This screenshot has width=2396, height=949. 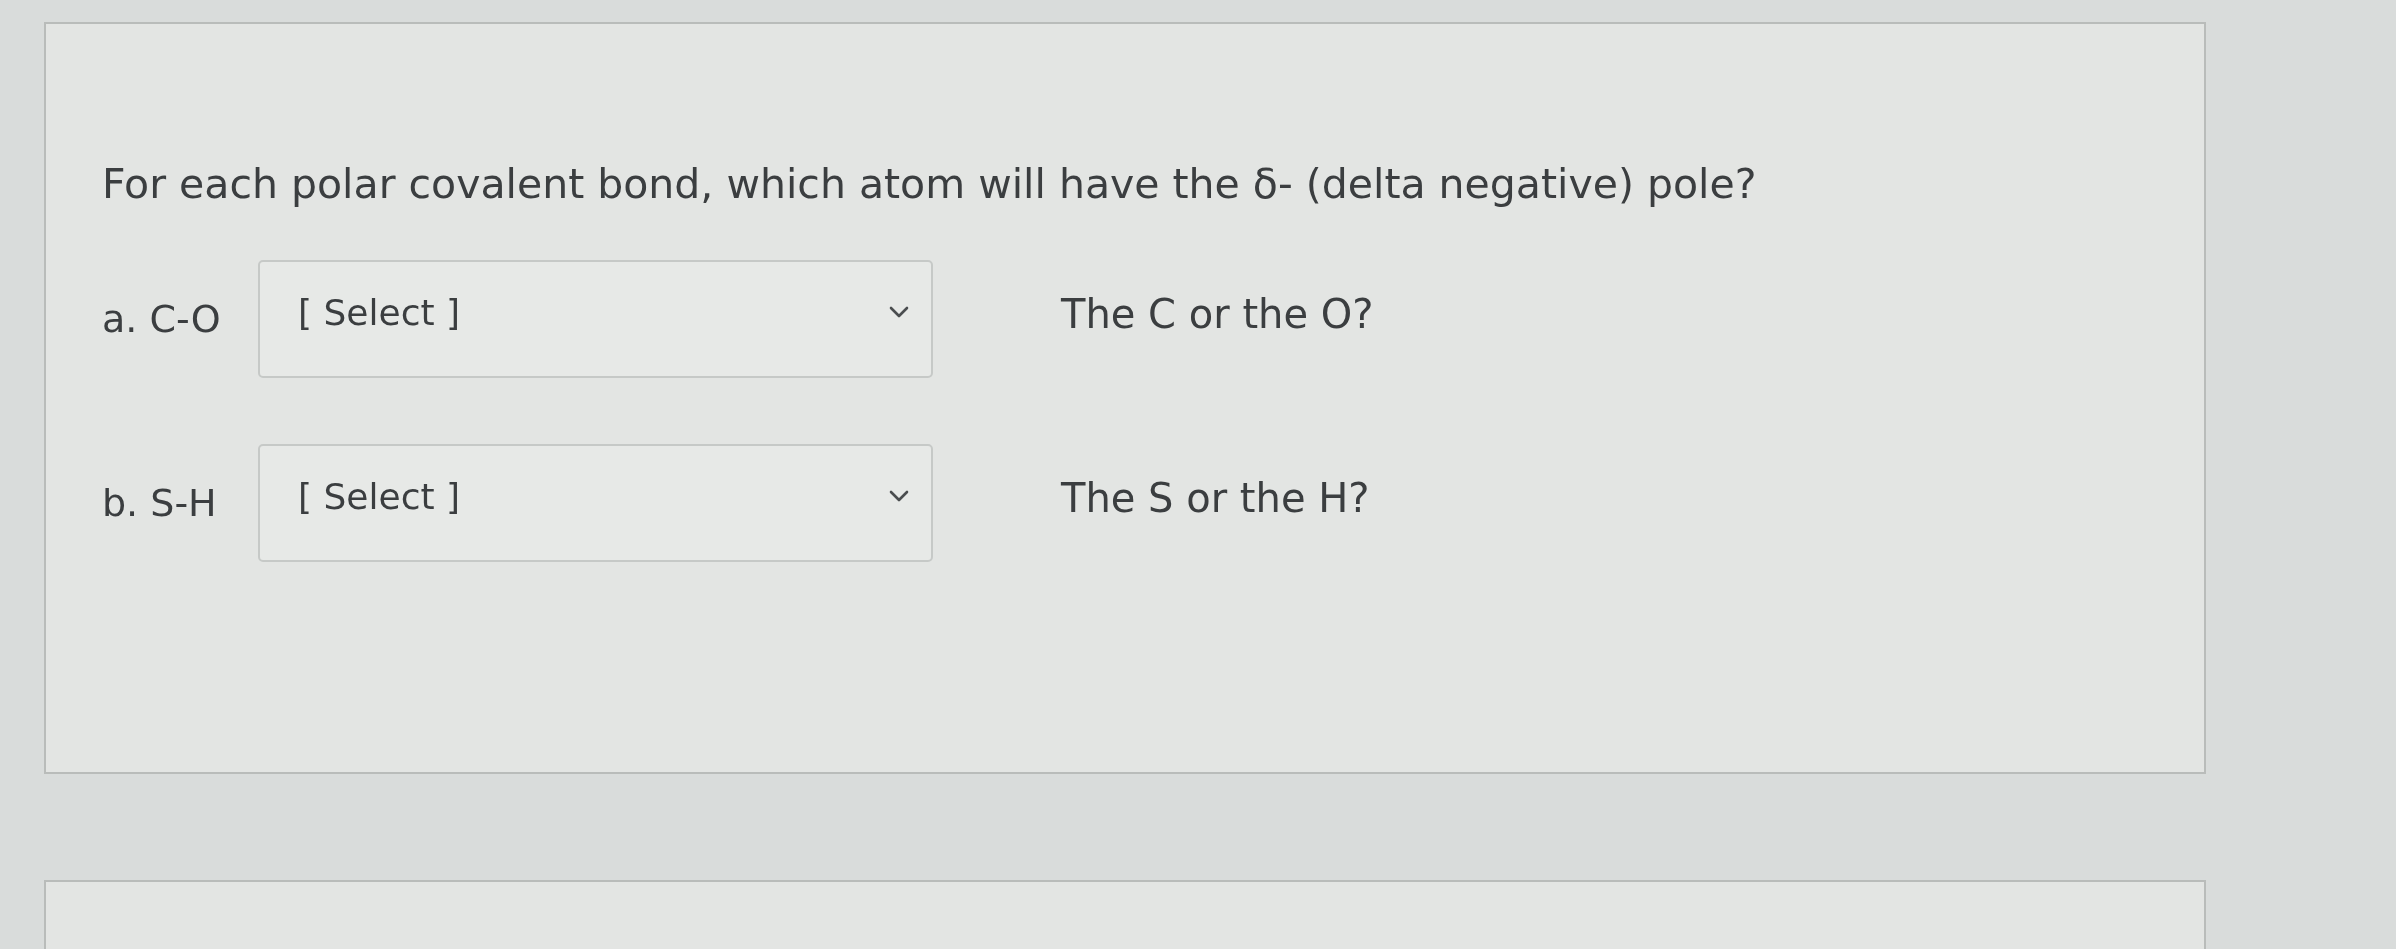 What do you see at coordinates (161, 319) in the screenshot?
I see `item-label: a. C-O` at bounding box center [161, 319].